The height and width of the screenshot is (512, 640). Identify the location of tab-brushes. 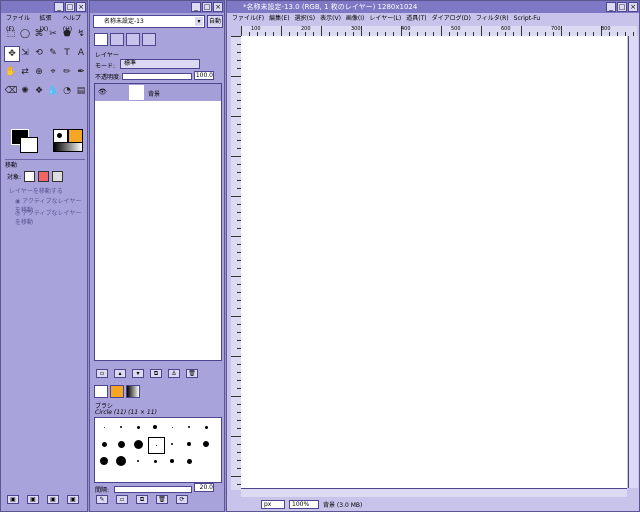
(101, 391).